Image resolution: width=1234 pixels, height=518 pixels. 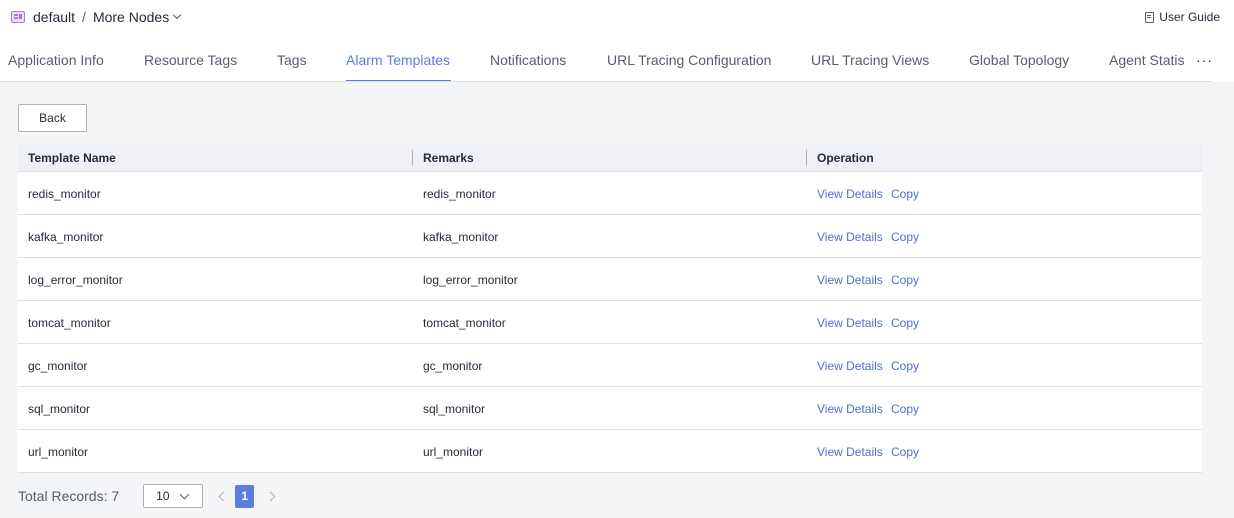 What do you see at coordinates (454, 409) in the screenshot?
I see `remarks-cell: sql_monitor` at bounding box center [454, 409].